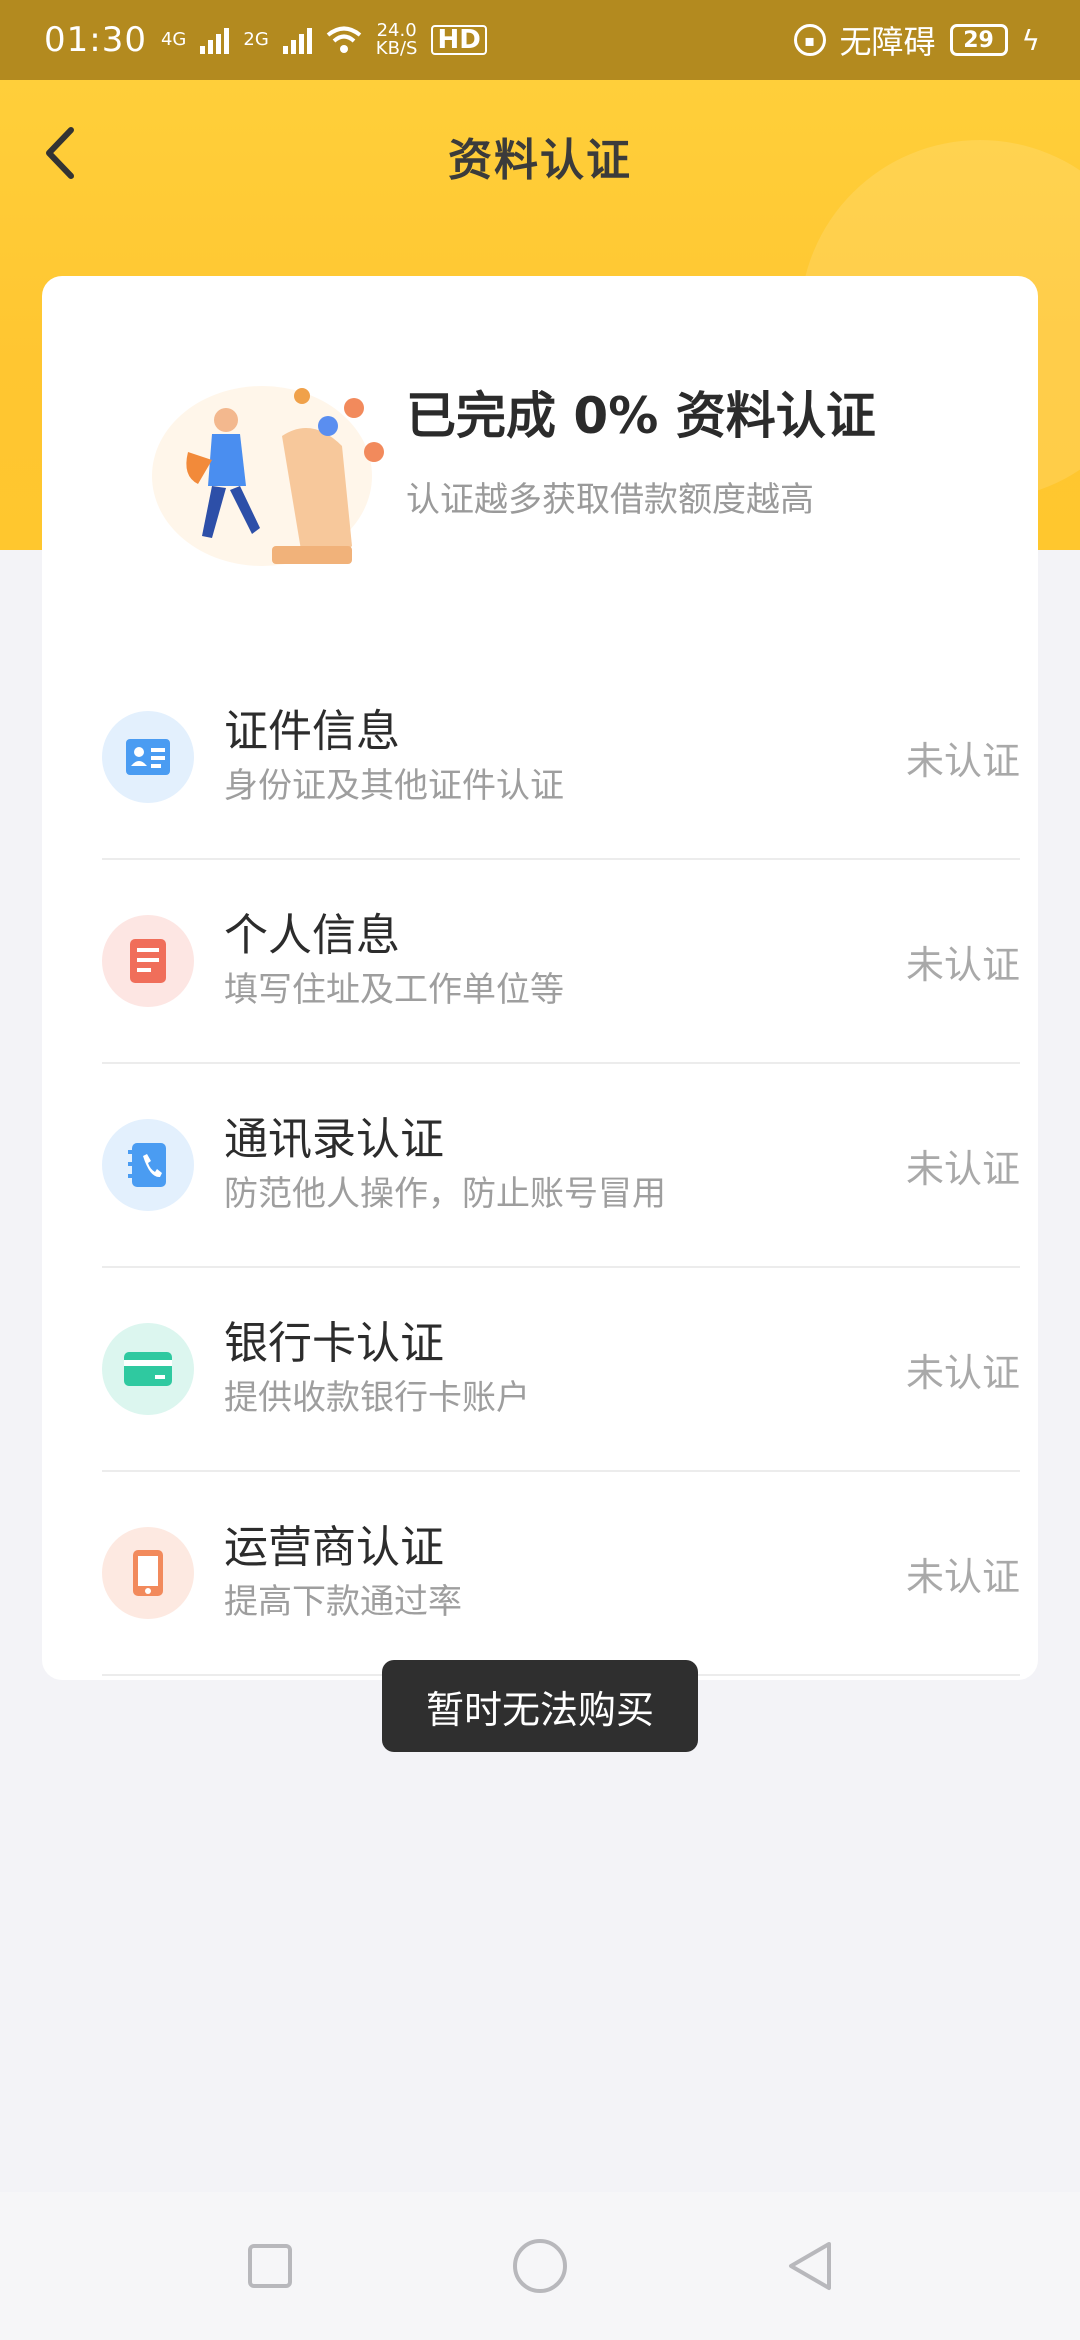 Image resolution: width=1080 pixels, height=2340 pixels. I want to click on wifi-icon, so click(344, 39).